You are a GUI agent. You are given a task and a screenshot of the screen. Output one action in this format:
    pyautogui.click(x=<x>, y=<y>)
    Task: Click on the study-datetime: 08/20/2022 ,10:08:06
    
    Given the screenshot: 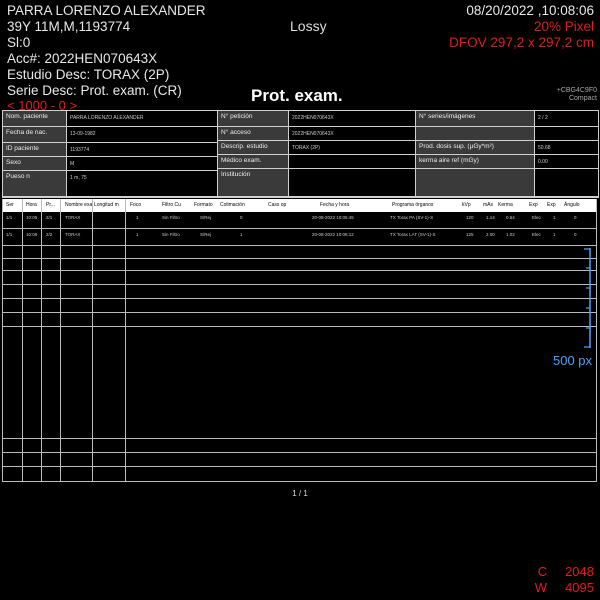 What is the action you would take?
    pyautogui.click(x=530, y=10)
    